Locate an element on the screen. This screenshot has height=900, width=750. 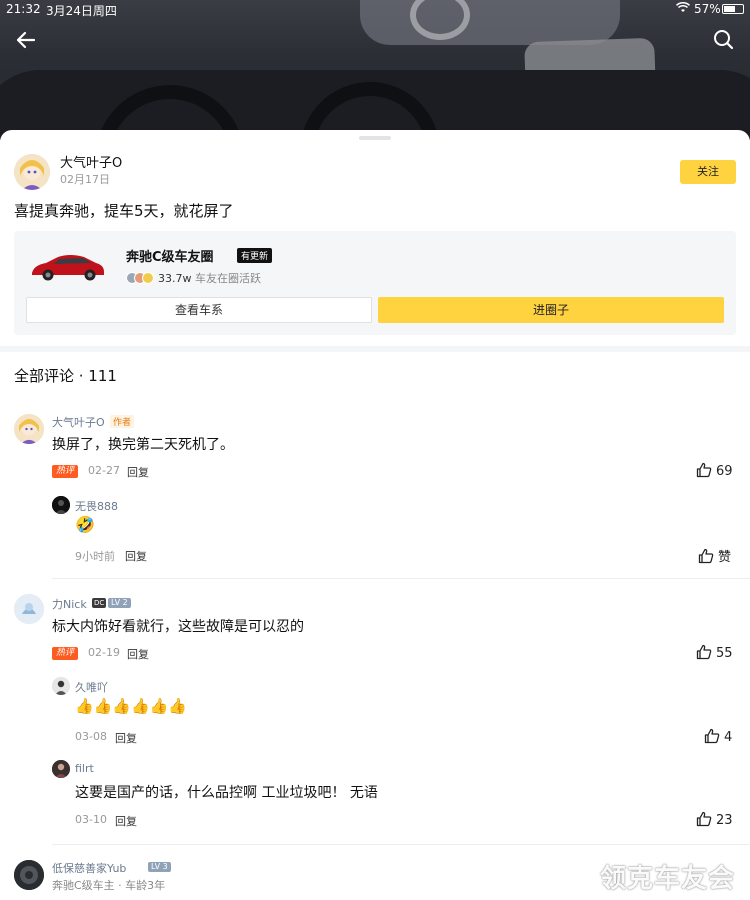
club-members: 33.7w 车友在圈活跃 is located at coordinates (193, 278).